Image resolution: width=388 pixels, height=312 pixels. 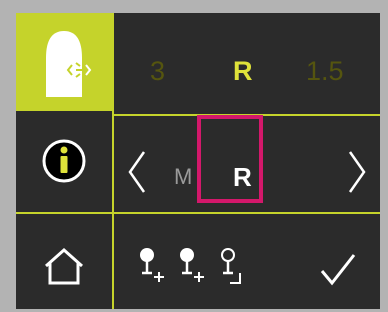 I want to click on status-center-value: R, so click(x=243, y=71).